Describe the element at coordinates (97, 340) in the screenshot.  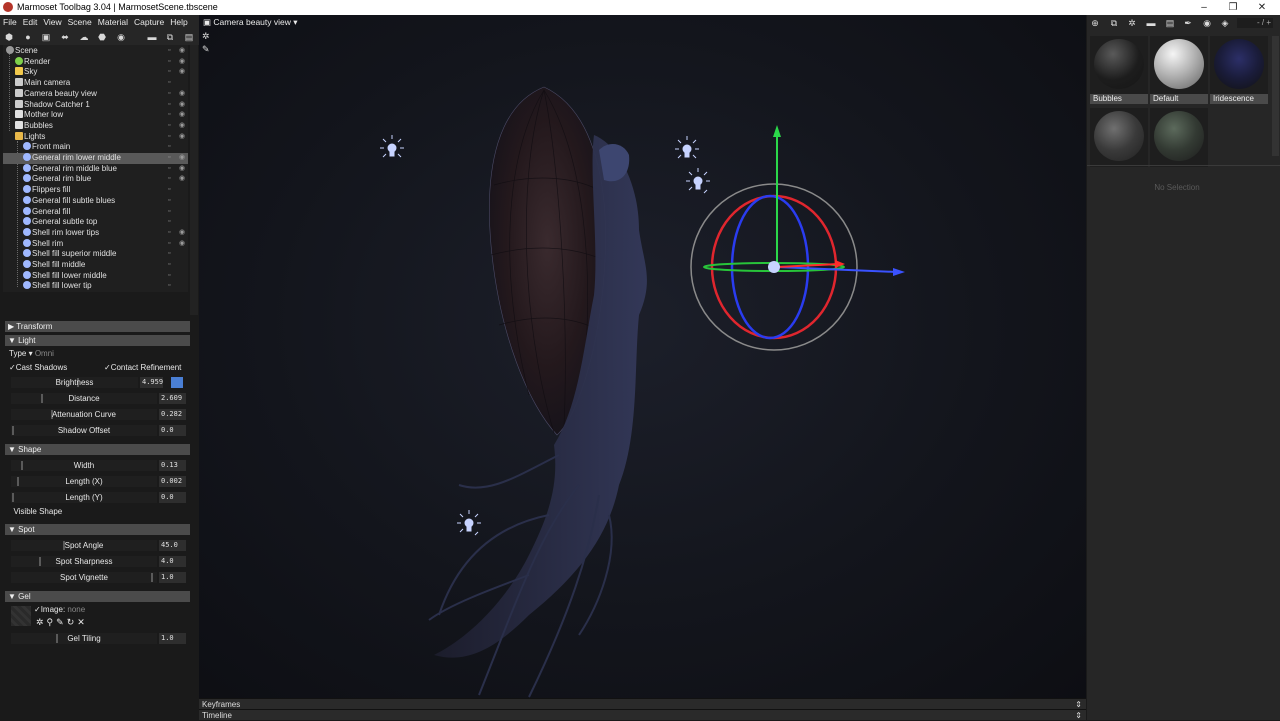
I see `section-light: ▼ Light` at that location.